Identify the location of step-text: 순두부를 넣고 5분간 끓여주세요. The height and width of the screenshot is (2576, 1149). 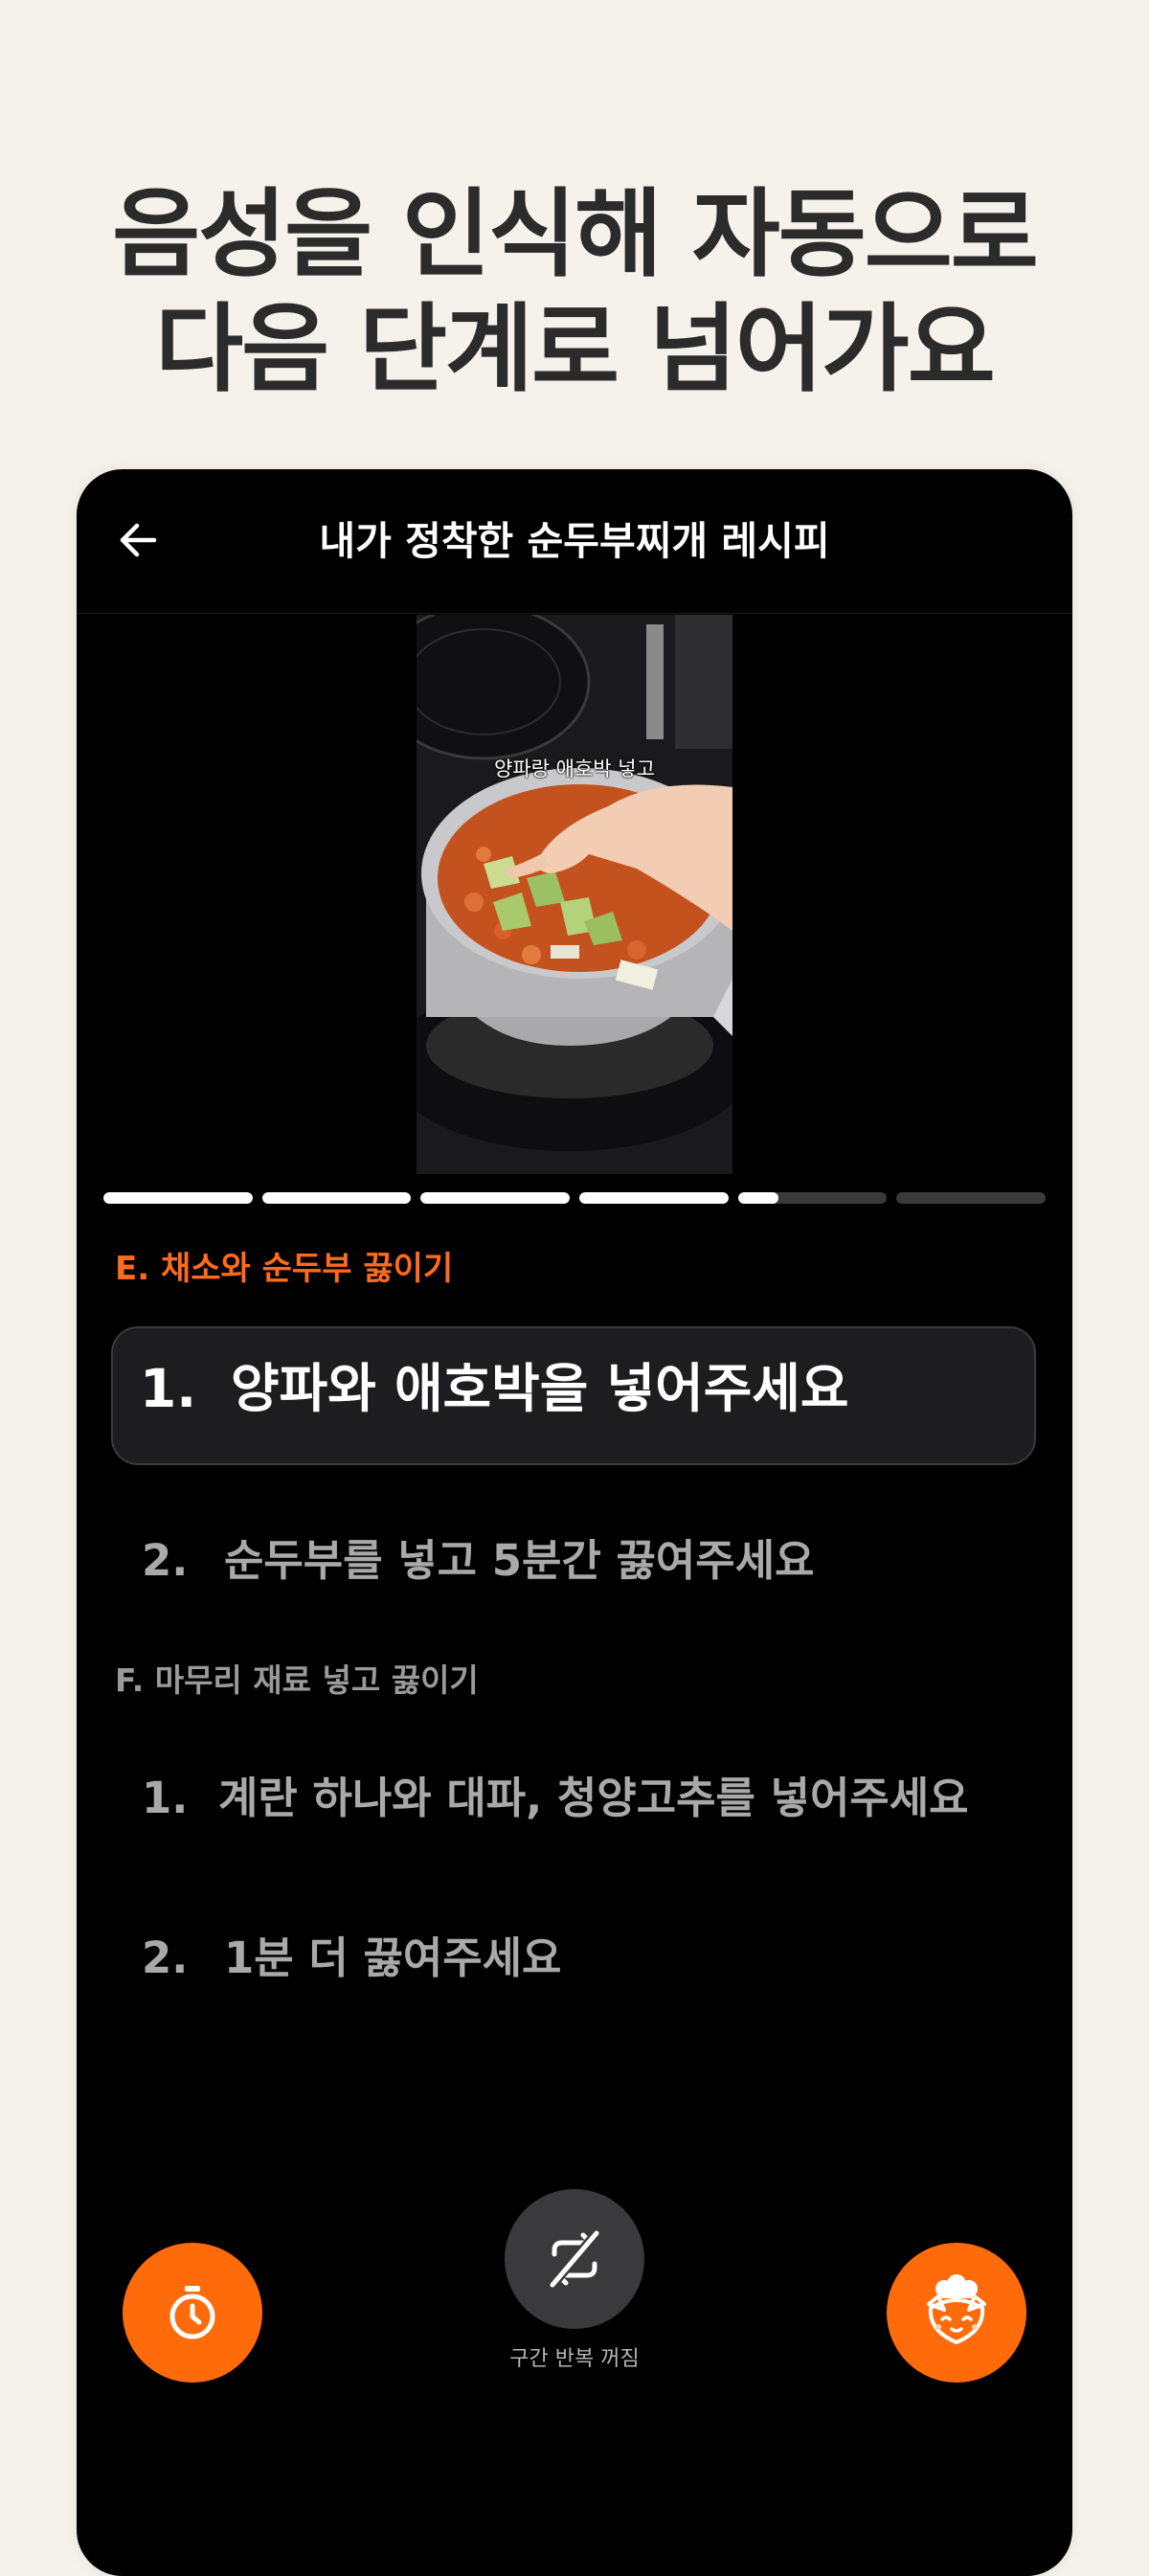
(520, 1560).